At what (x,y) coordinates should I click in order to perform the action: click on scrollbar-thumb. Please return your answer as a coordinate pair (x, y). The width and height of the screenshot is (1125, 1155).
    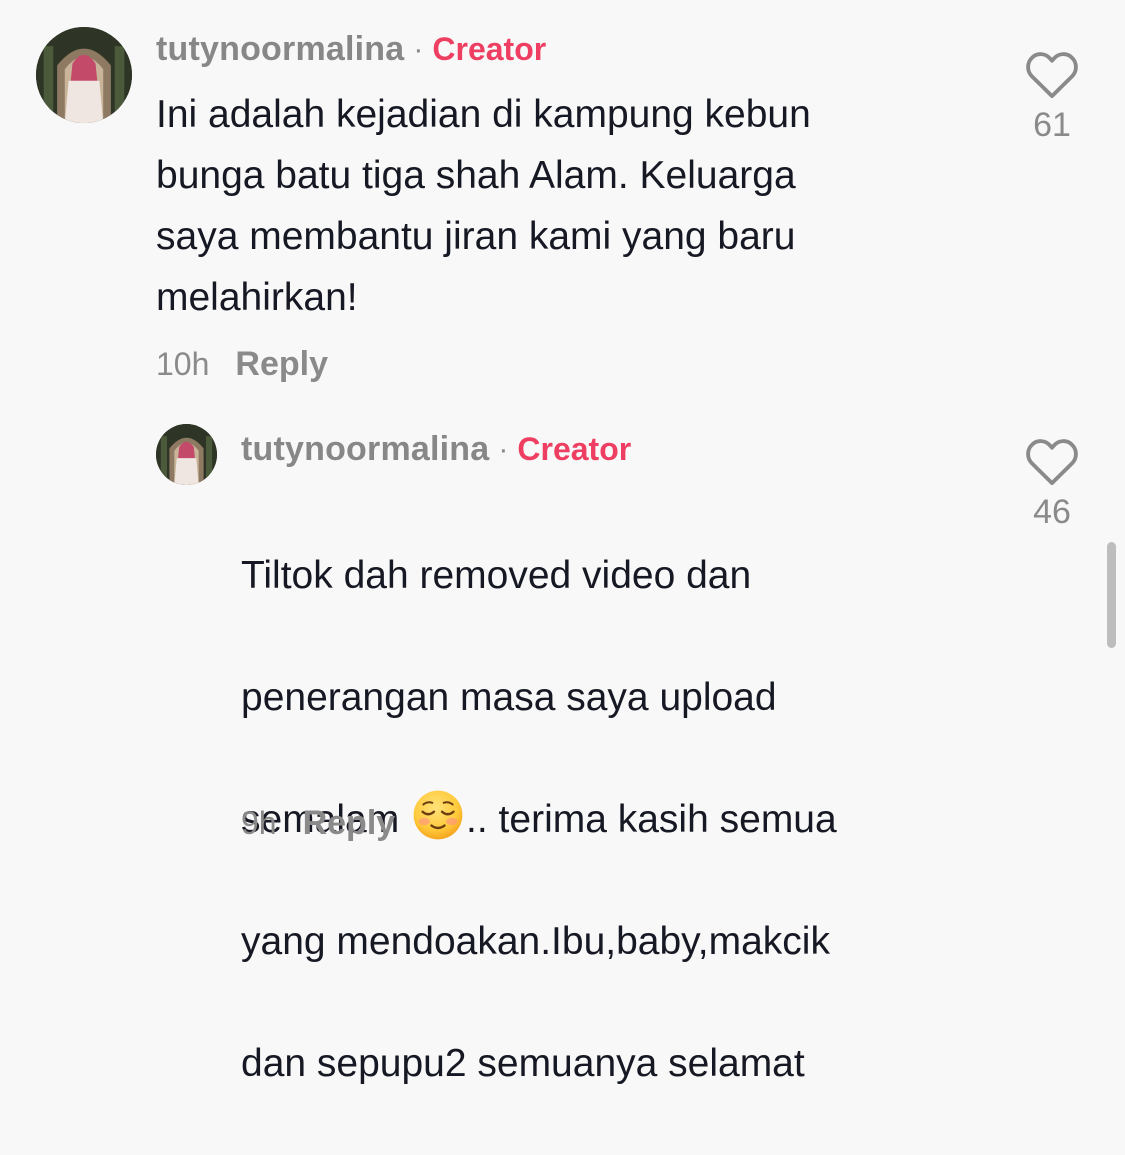
    Looking at the image, I should click on (1111, 595).